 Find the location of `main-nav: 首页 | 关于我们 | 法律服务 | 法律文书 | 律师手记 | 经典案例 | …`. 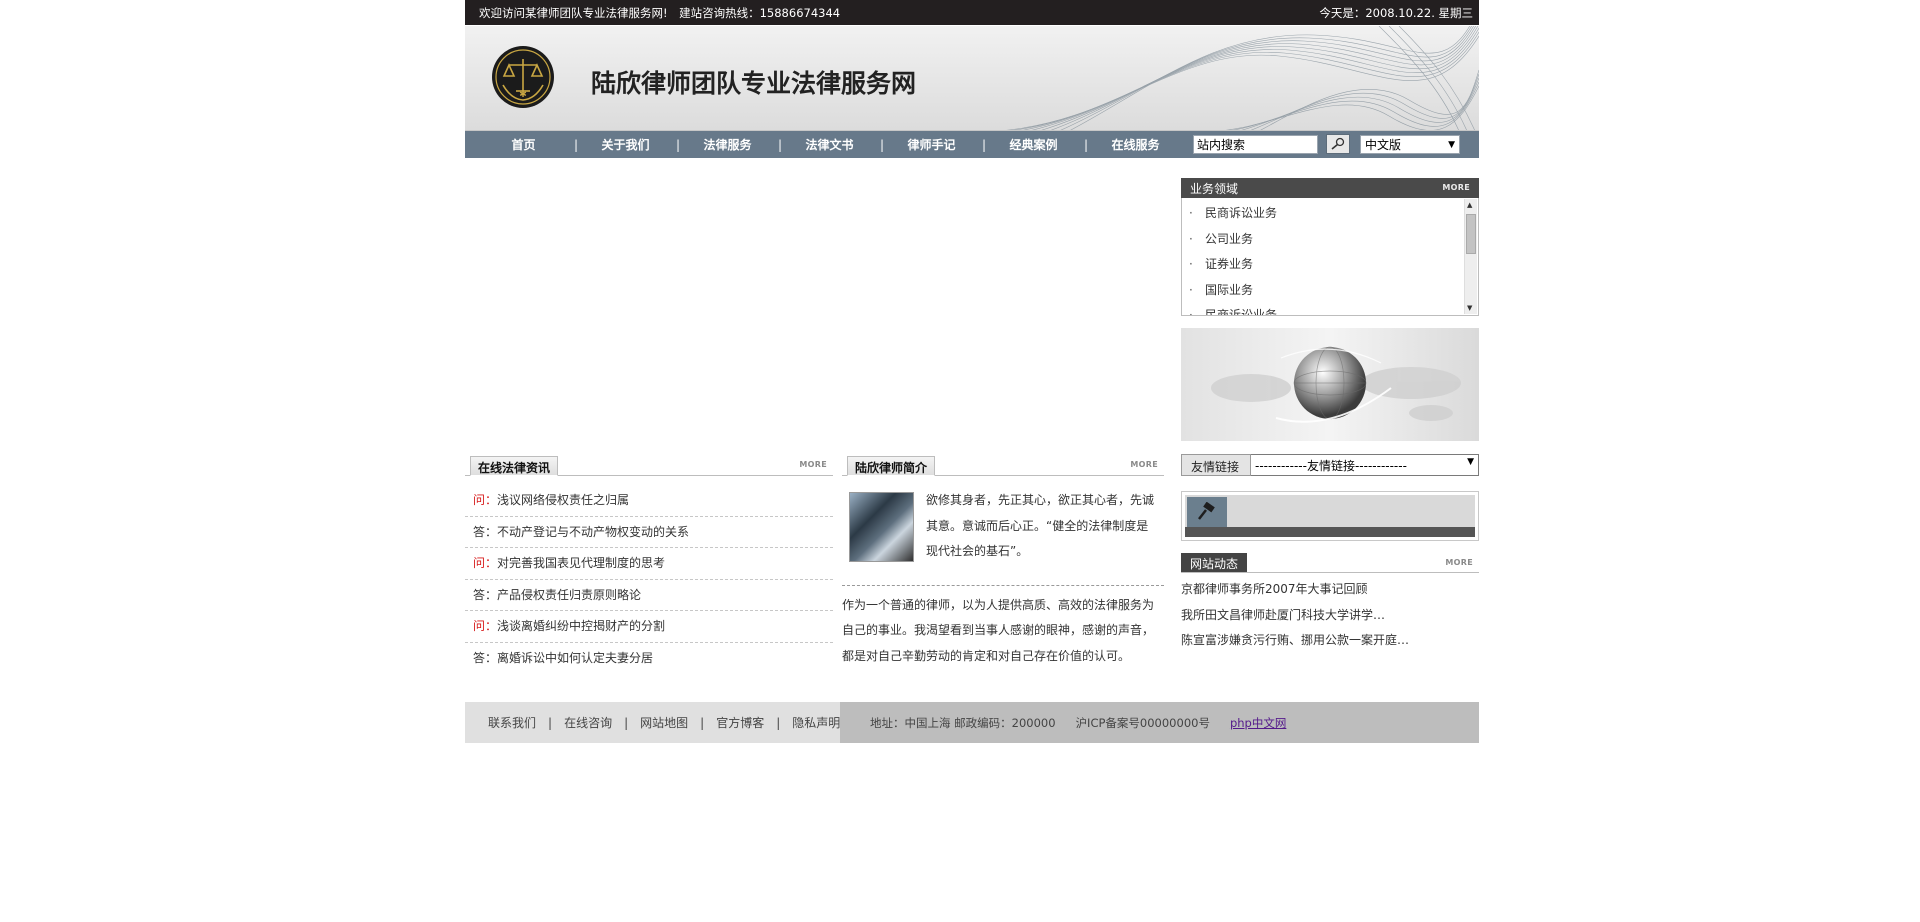

main-nav: 首页 | 关于我们 | 法律服务 | 法律文书 | 律师手记 | 经典案例 | … is located at coordinates (972, 144).